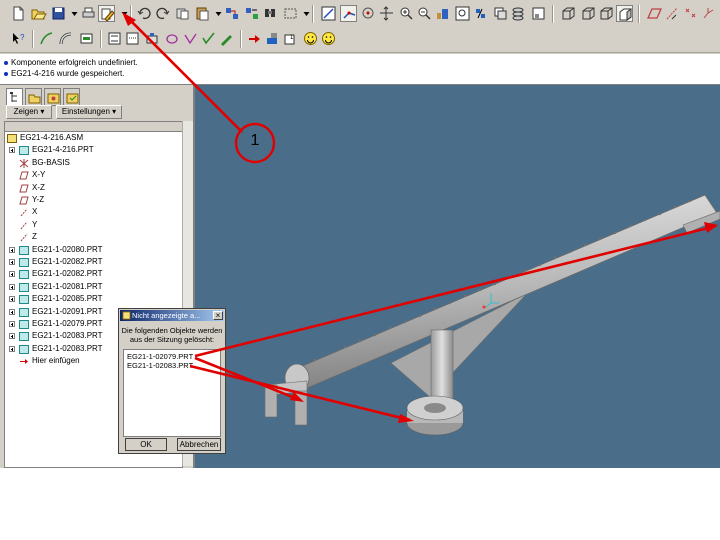 The image size is (720, 540). Describe the element at coordinates (122, 13) in the screenshot. I see `regenerate-dropdown-icon` at that location.